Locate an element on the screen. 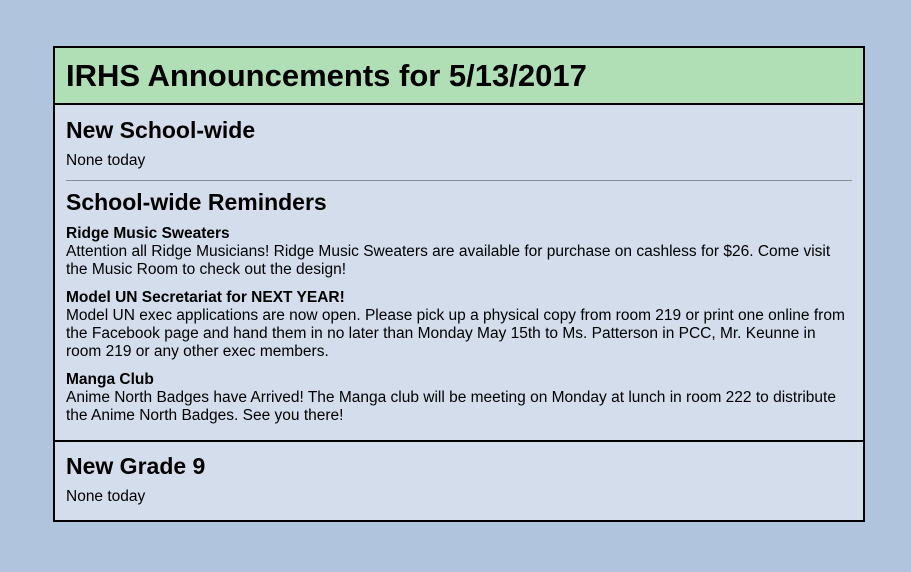 The image size is (911, 572). section-heading-new-grade-9: New Grade 9 is located at coordinates (136, 465).